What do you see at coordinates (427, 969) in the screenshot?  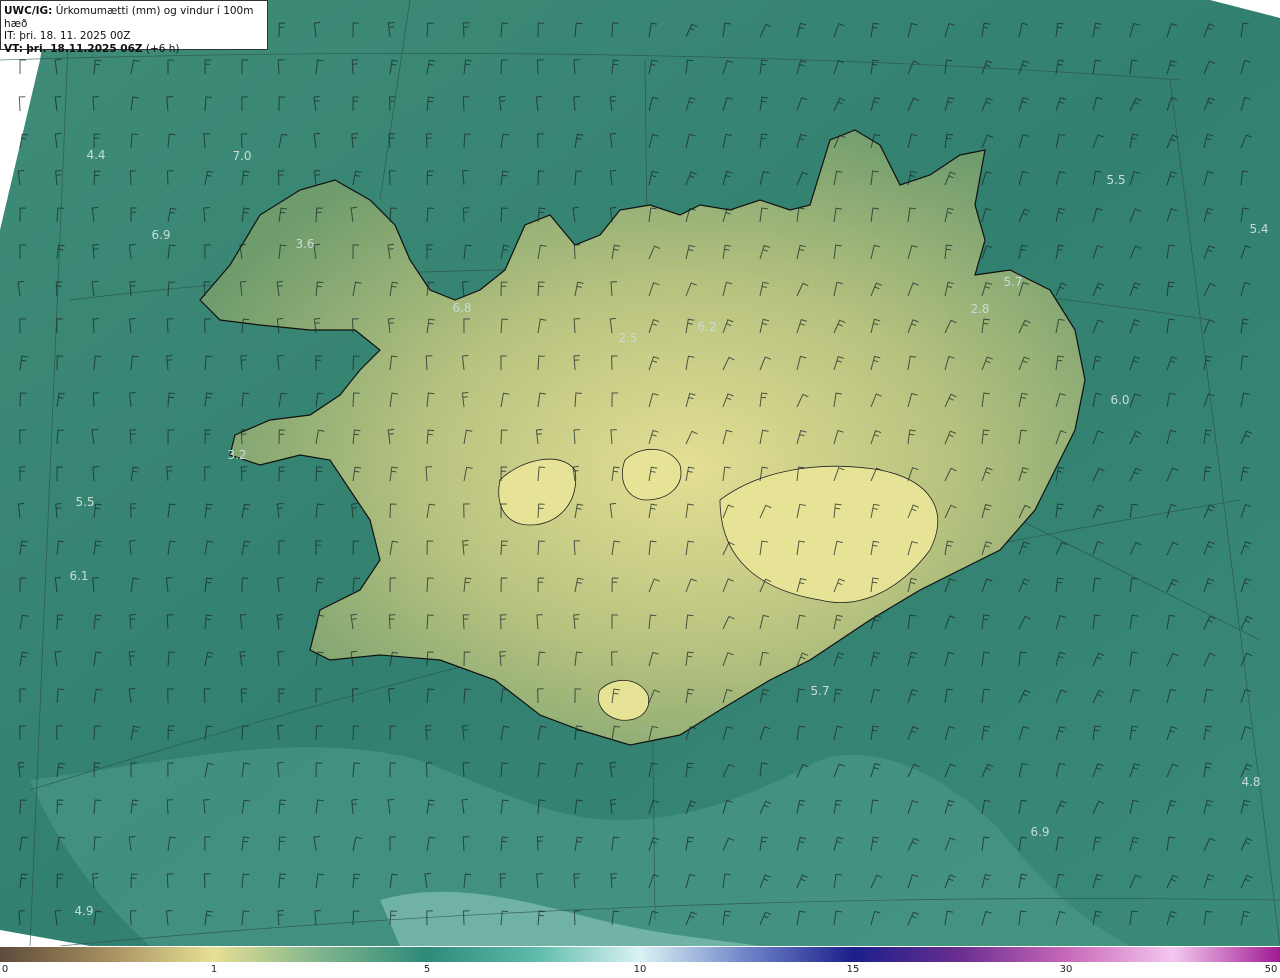 I see `colorbar-tick: 5` at bounding box center [427, 969].